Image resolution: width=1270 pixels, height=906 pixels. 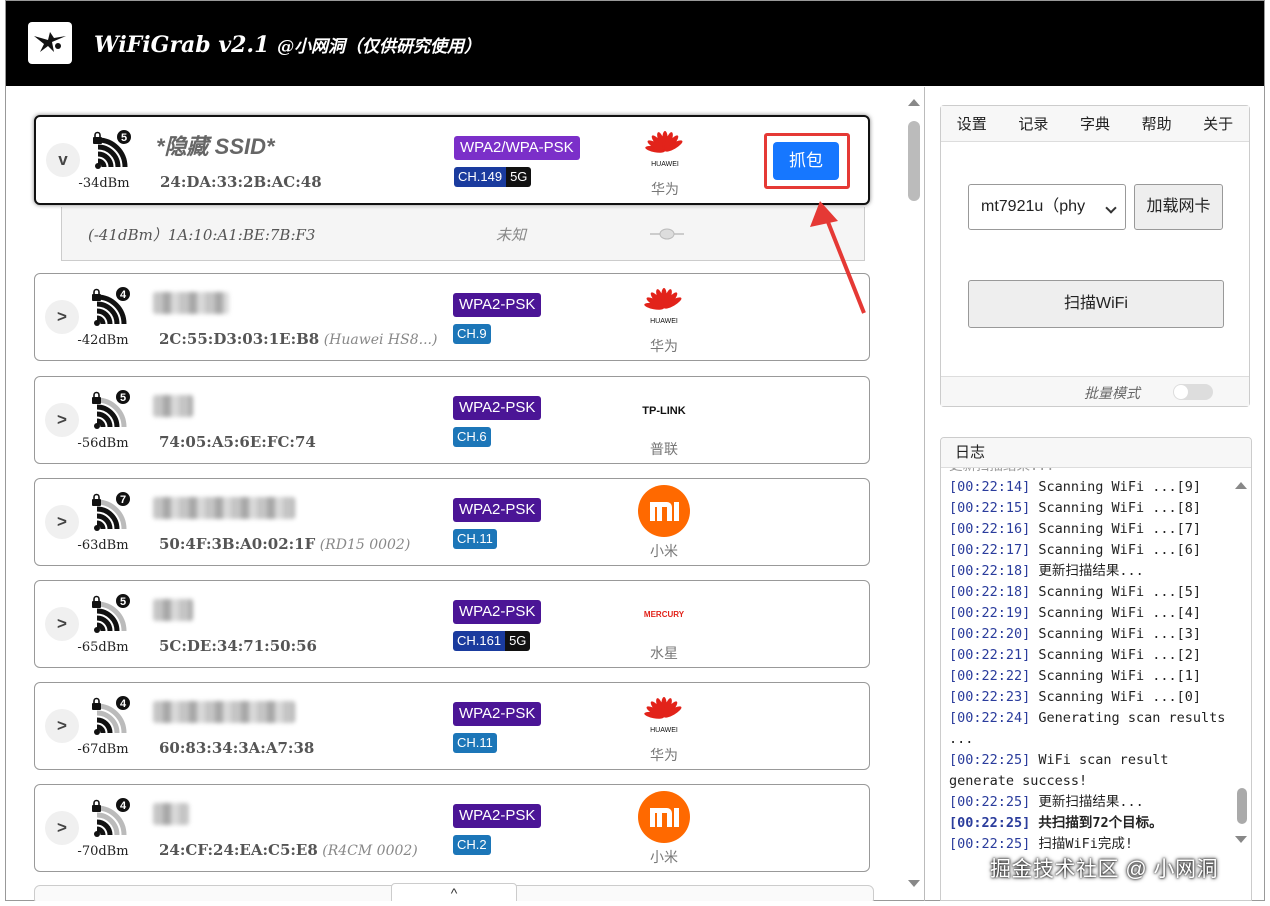 What do you see at coordinates (664, 511) in the screenshot?
I see `xiaomi-logo` at bounding box center [664, 511].